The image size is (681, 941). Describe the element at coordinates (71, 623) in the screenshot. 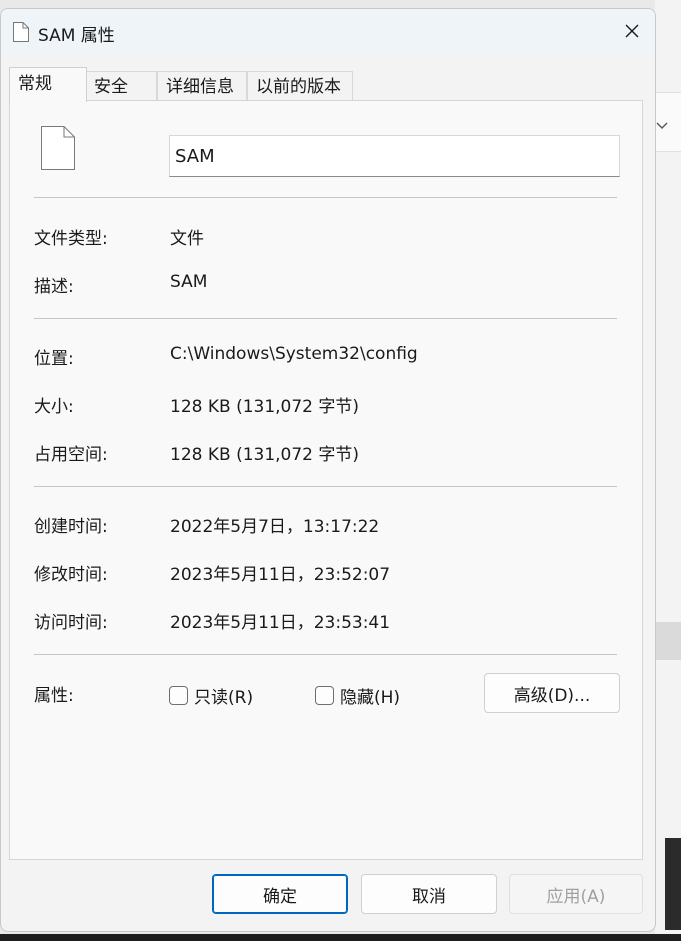

I see `accessed-label: 访问时间:` at that location.